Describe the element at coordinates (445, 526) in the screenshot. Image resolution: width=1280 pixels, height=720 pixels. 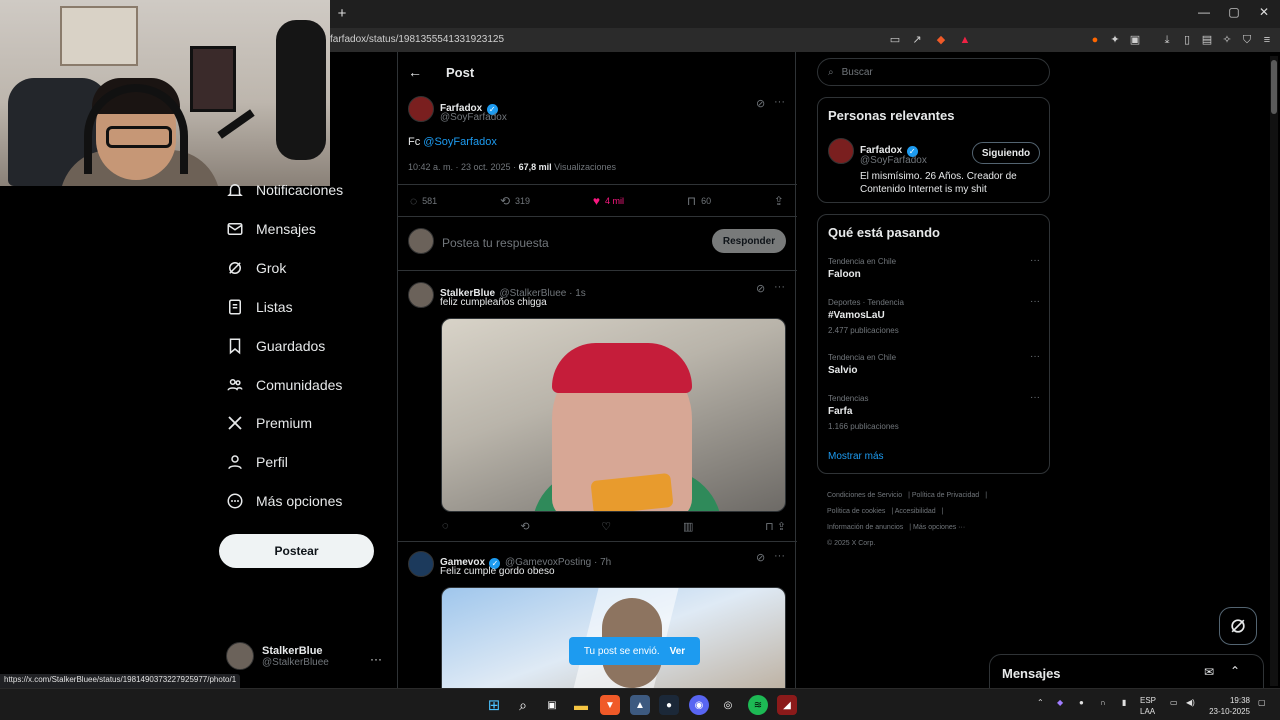
I see `reply-icon: ◌` at that location.